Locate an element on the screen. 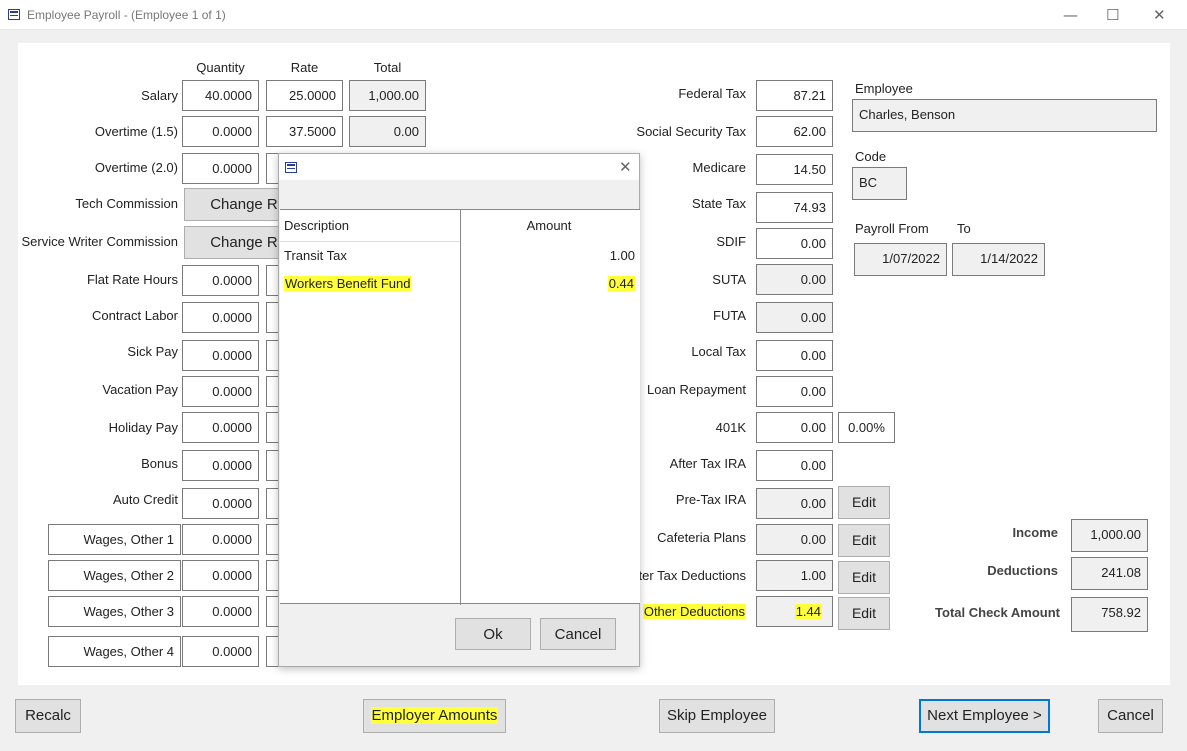 This screenshot has width=1187, height=751. overtime-20-label: Overtime (2.0) is located at coordinates (136, 167).